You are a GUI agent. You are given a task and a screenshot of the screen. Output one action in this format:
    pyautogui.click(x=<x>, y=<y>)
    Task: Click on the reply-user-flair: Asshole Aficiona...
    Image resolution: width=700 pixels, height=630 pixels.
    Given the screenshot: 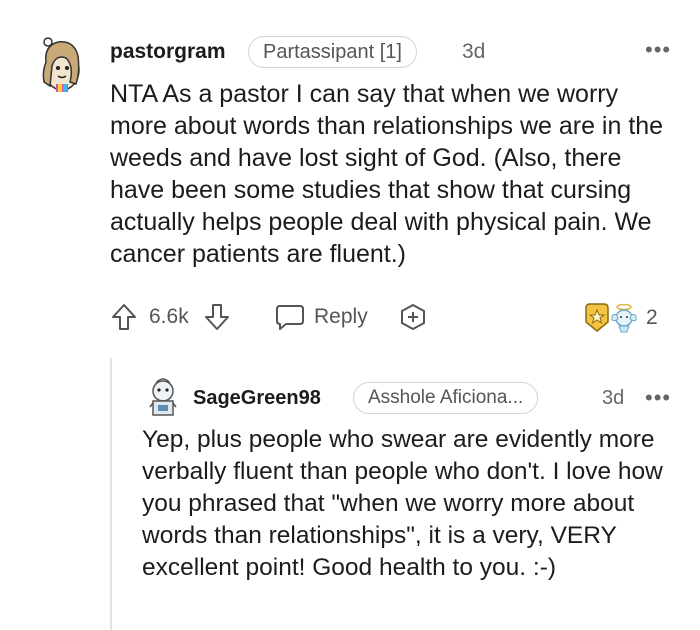 What is the action you would take?
    pyautogui.click(x=446, y=398)
    